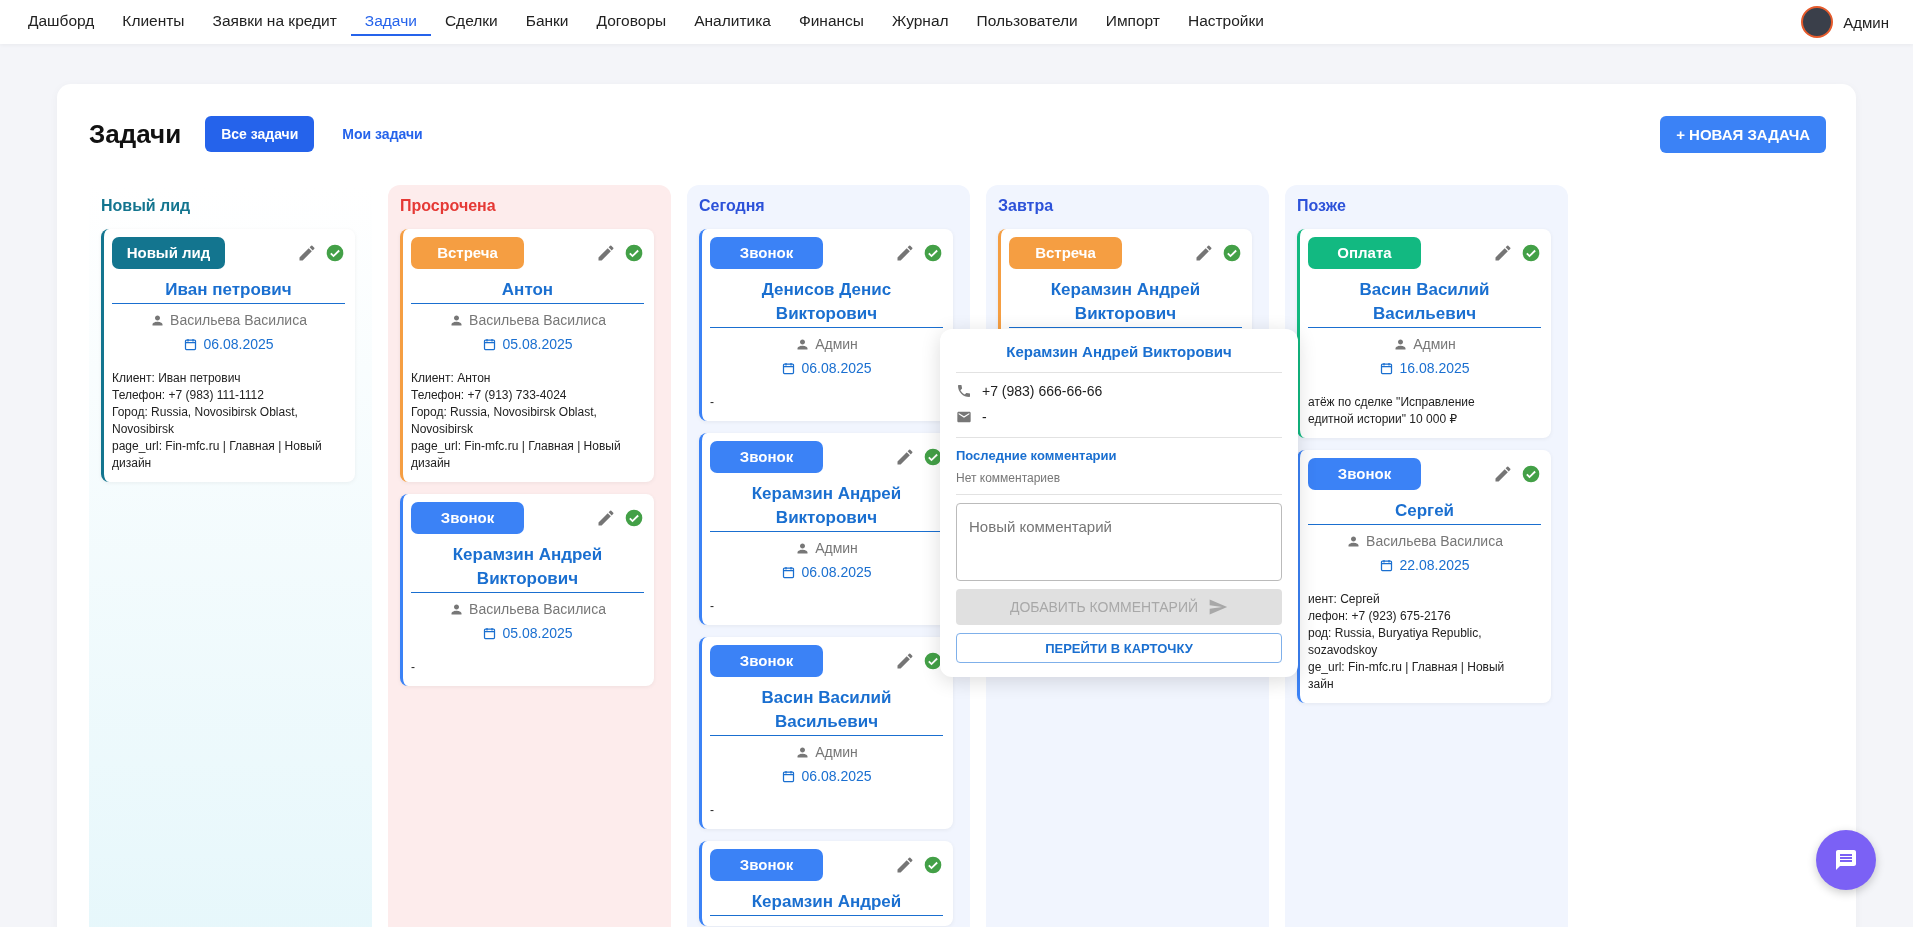  What do you see at coordinates (964, 417) in the screenshot?
I see `mail-icon` at bounding box center [964, 417].